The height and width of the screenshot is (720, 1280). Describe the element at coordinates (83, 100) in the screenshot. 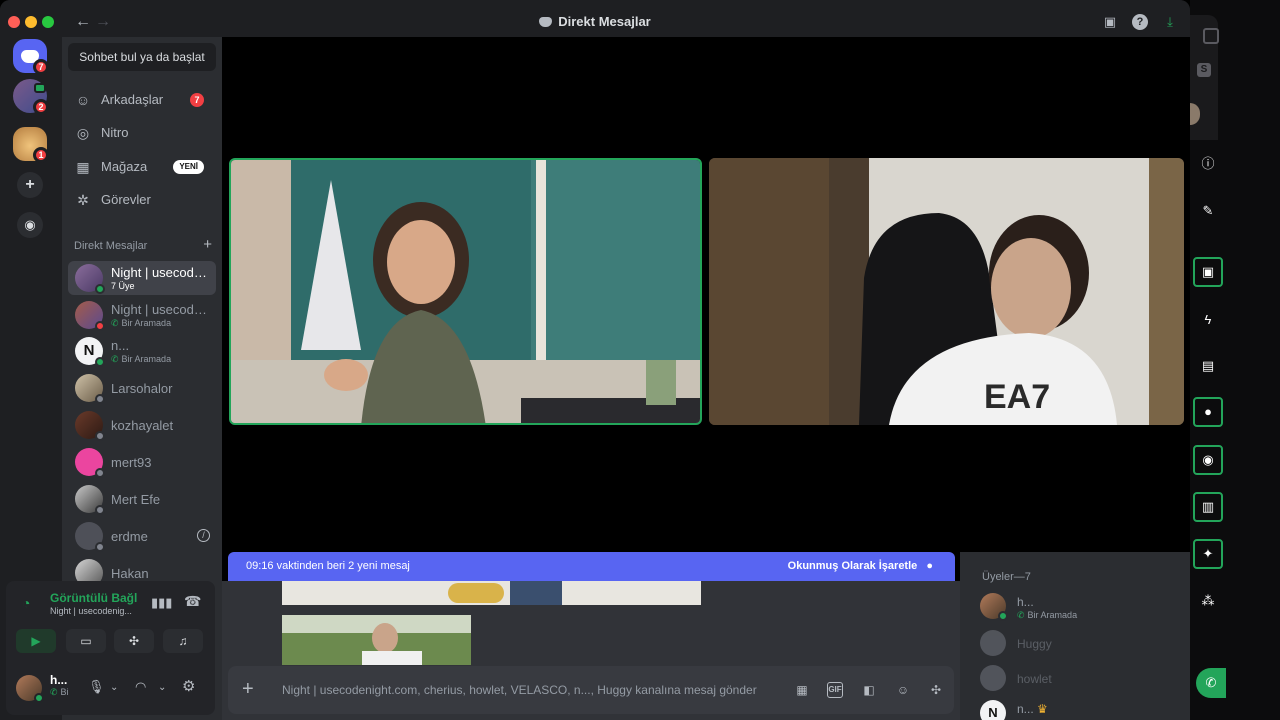

I see `friends-icon: ☺` at that location.